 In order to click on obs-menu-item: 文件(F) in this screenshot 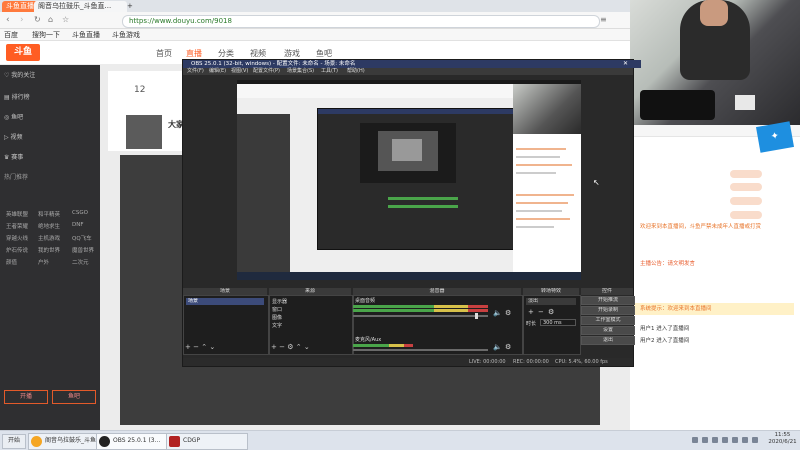, I will do `click(195, 71)`.